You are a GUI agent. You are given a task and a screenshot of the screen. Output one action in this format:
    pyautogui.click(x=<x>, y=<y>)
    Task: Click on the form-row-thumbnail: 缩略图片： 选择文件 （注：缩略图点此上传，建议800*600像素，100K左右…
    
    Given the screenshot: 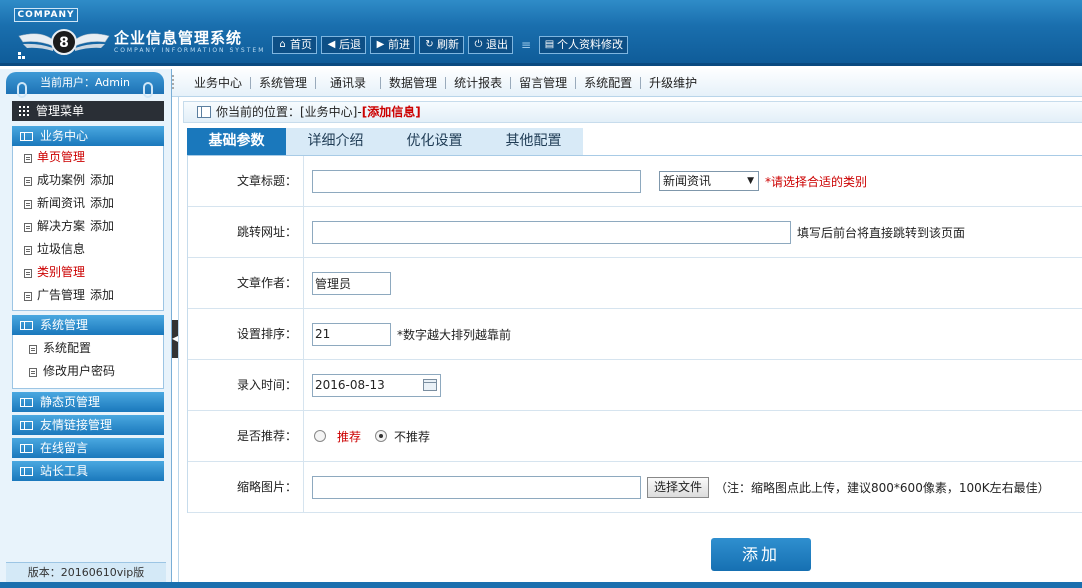 What is the action you would take?
    pyautogui.click(x=635, y=487)
    